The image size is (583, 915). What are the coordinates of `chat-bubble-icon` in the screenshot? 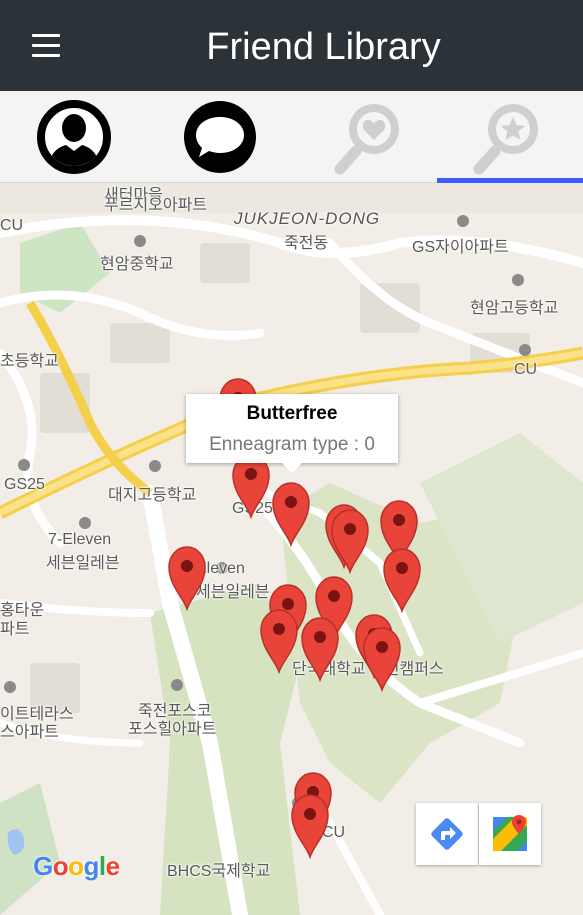 It's located at (220, 137).